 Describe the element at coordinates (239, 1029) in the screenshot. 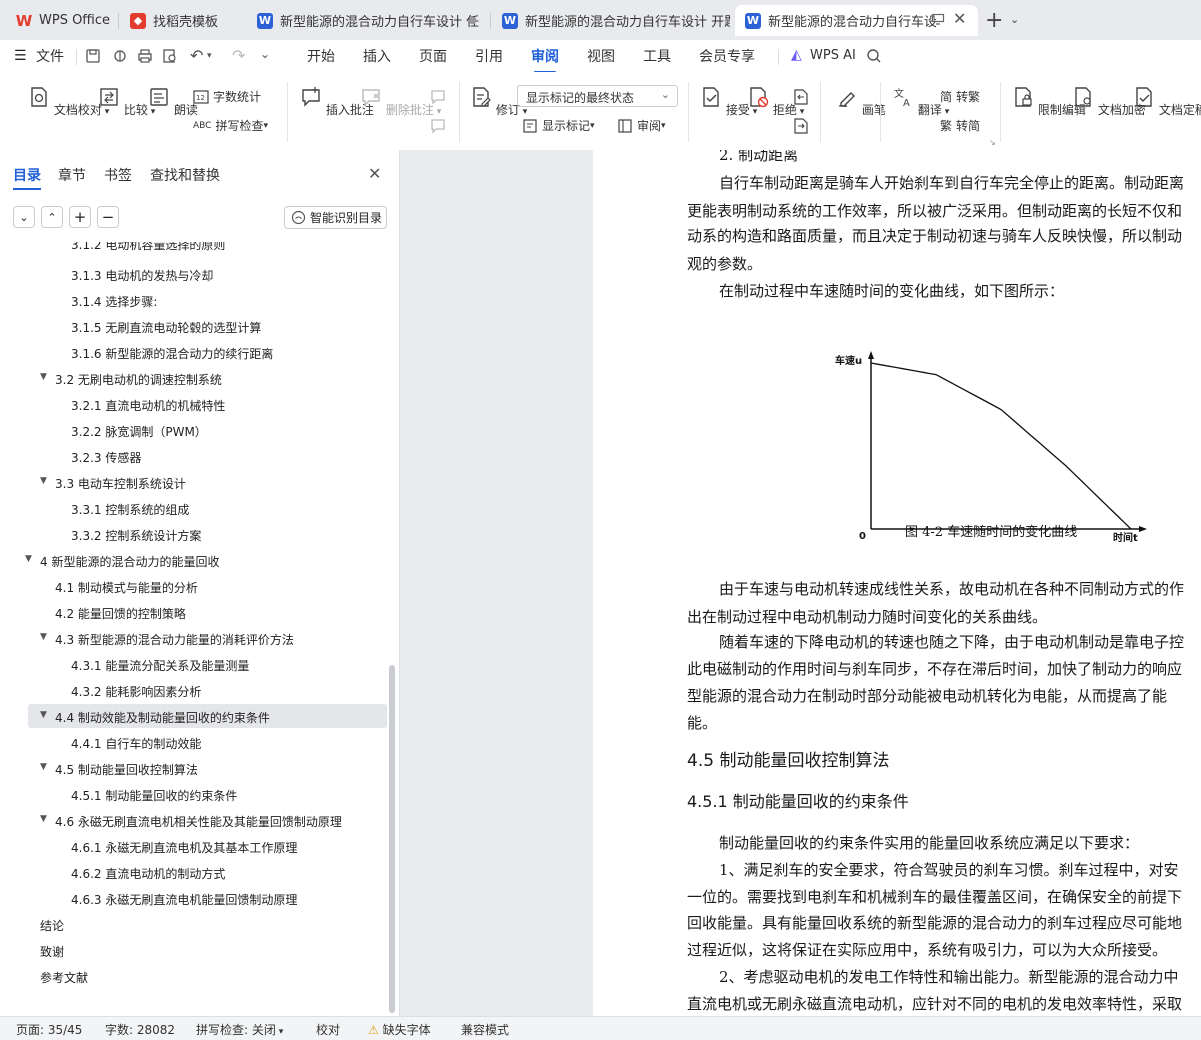

I see `spell-check-indicator: 拼写检查: 关闭 ▾` at that location.